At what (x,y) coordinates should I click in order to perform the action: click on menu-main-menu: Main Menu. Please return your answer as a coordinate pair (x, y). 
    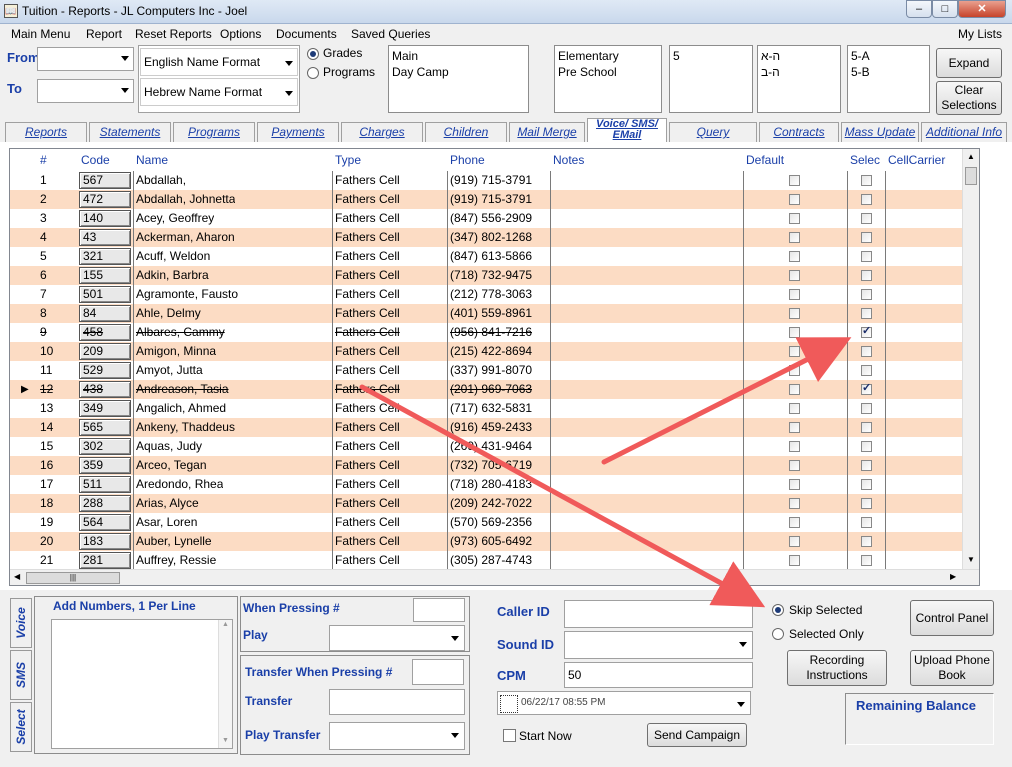
    Looking at the image, I should click on (40, 34).